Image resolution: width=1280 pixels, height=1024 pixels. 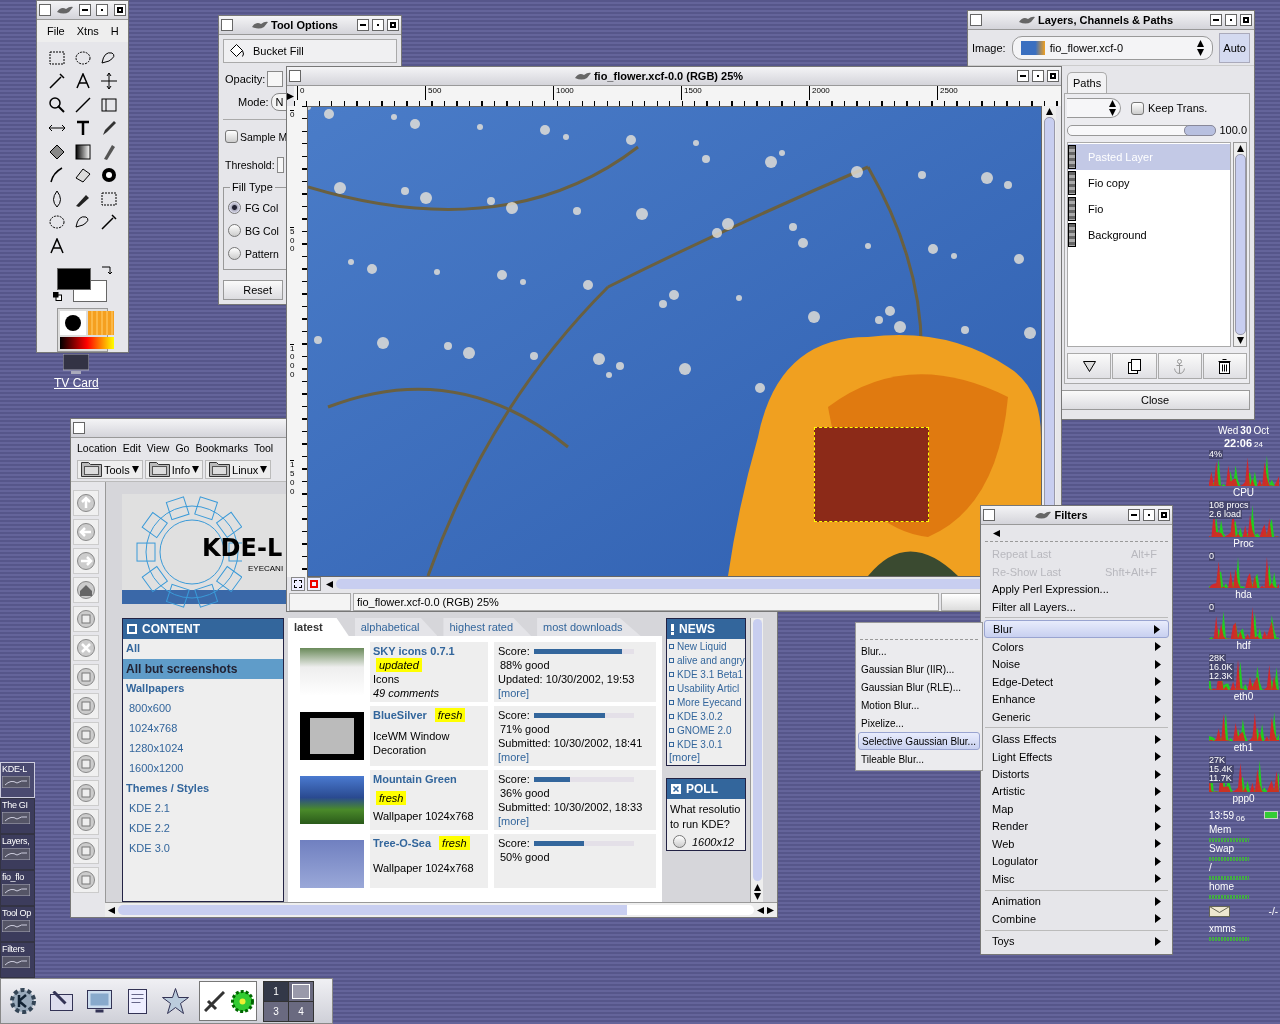 What do you see at coordinates (1076, 756) in the screenshot?
I see `menu-item: Light Effects` at bounding box center [1076, 756].